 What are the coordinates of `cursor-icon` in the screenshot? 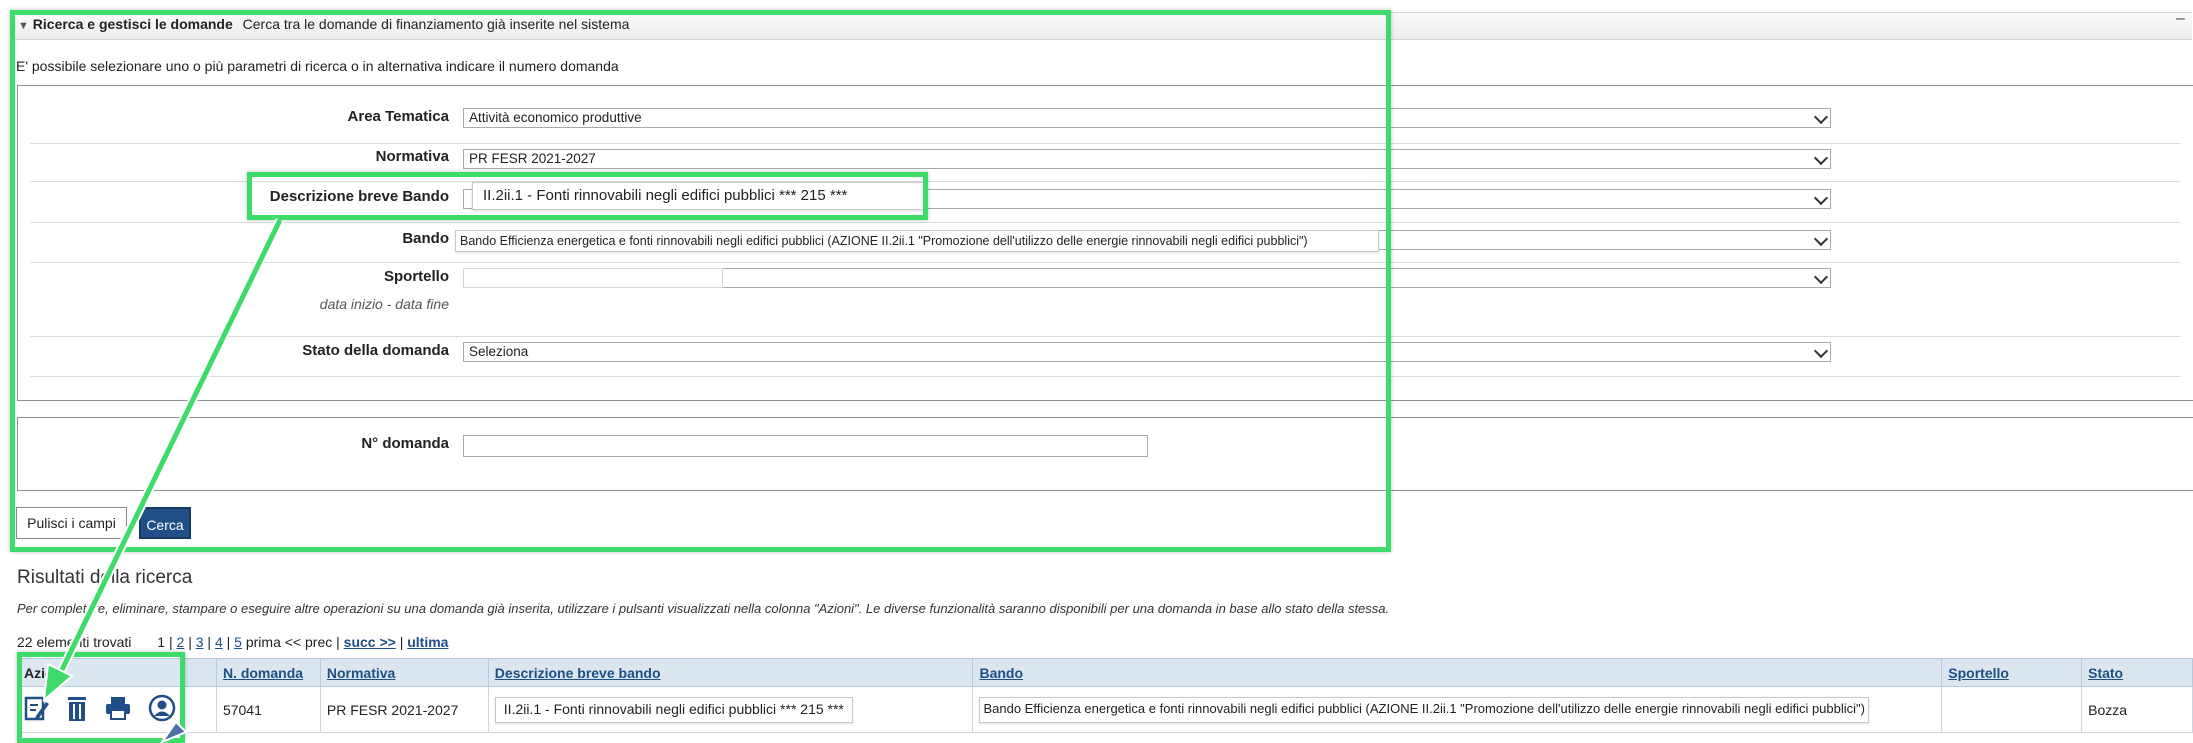 It's located at (174, 731).